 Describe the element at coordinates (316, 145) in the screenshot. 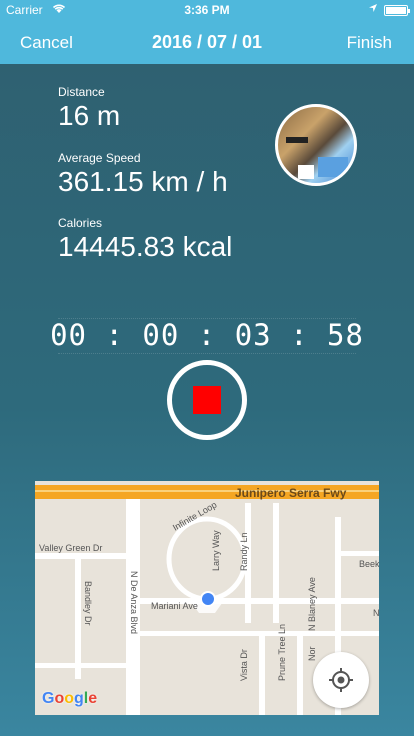

I see `avatar` at that location.